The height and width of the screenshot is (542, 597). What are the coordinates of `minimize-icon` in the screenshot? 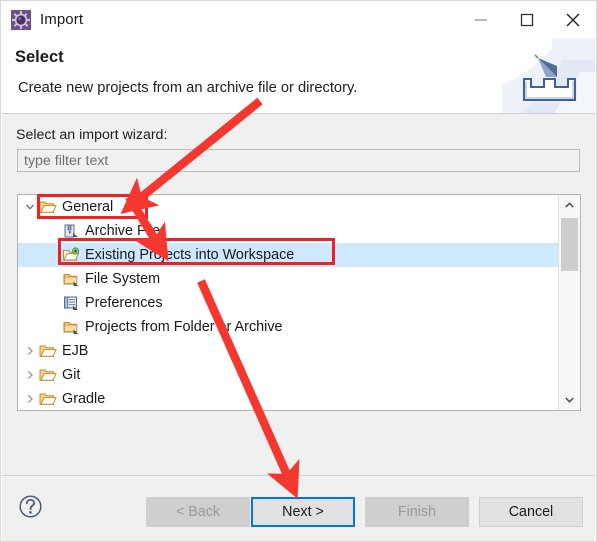 It's located at (481, 19).